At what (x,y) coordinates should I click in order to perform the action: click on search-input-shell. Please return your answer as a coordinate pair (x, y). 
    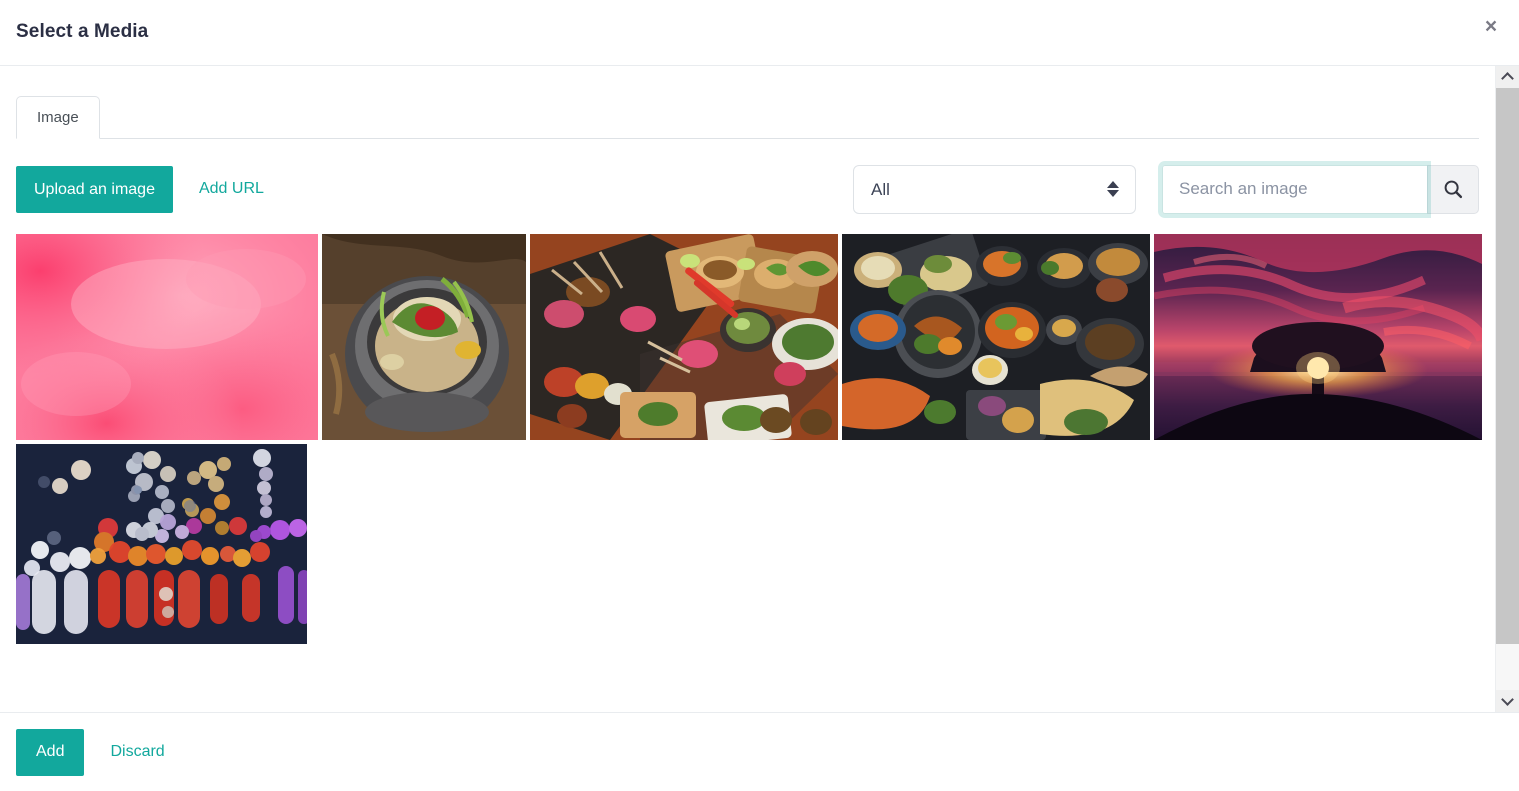
    Looking at the image, I should click on (1294, 189).